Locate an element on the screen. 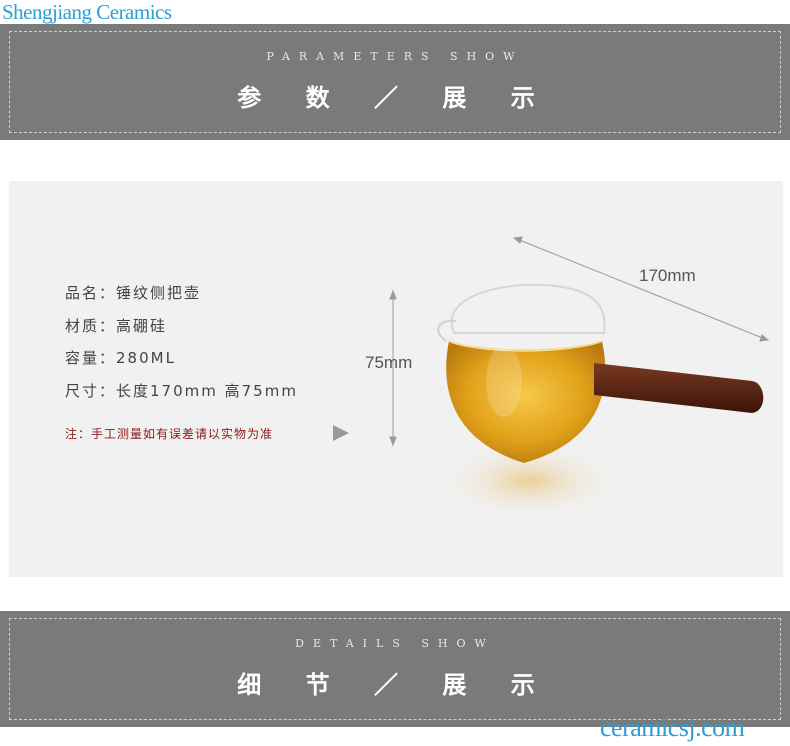  details-cn-title: 细 节 ／ 展 示 is located at coordinates (395, 685).